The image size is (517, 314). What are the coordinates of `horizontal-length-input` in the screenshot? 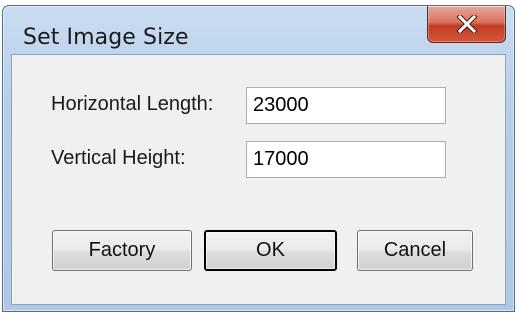 It's located at (346, 105).